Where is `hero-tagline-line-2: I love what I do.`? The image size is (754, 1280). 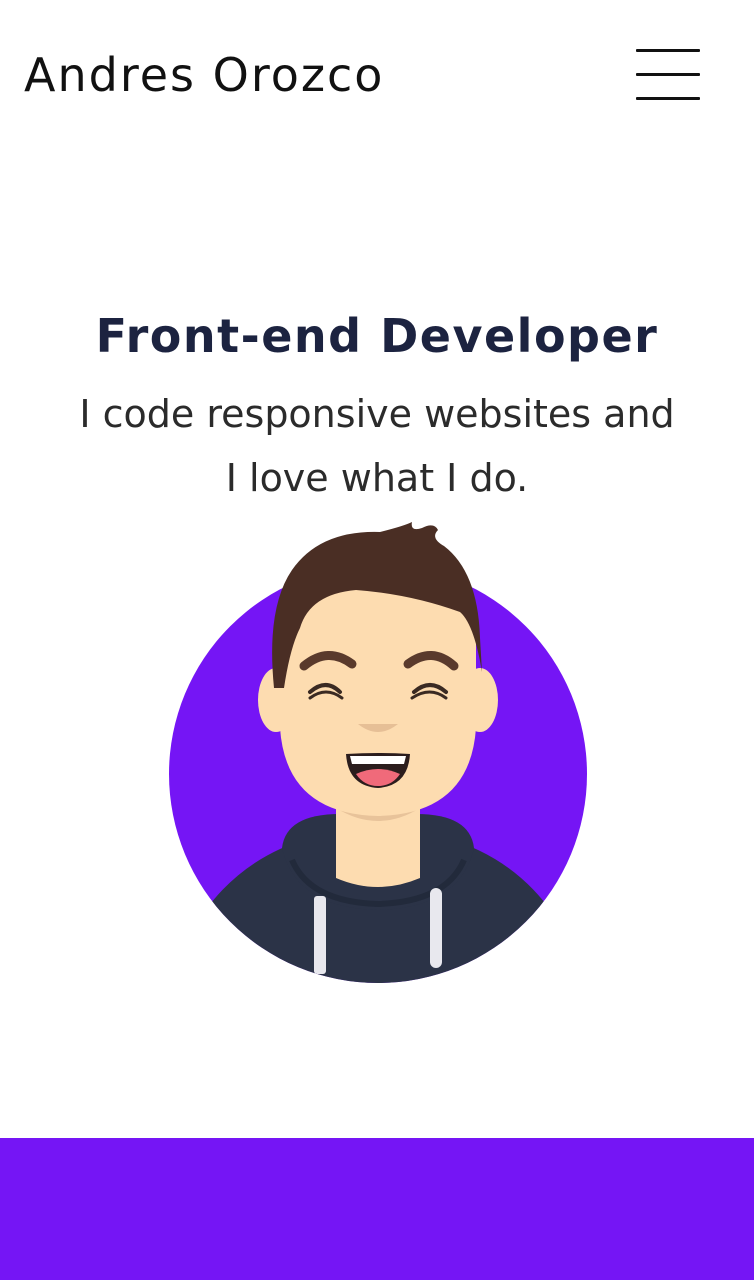 hero-tagline-line-2: I love what I do. is located at coordinates (377, 478).